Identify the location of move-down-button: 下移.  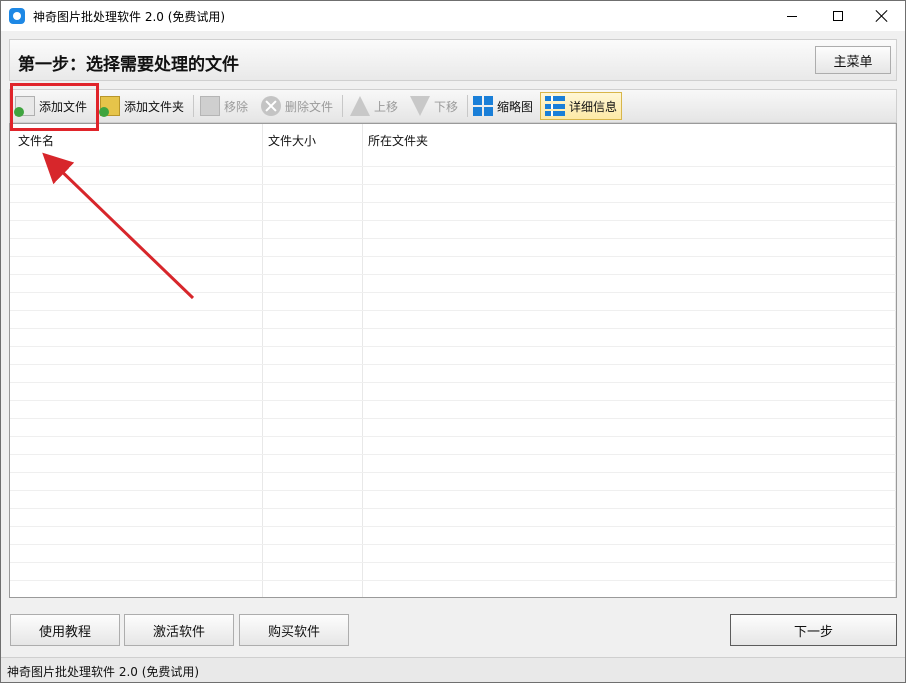
(434, 106).